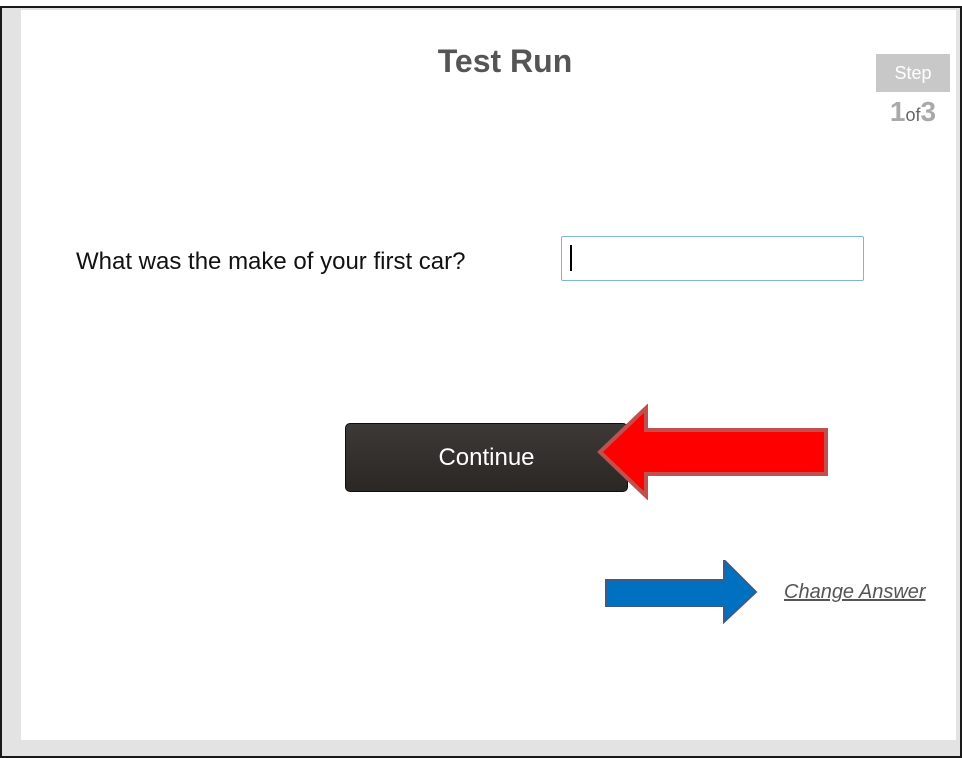  I want to click on step-label-box: Step, so click(913, 73).